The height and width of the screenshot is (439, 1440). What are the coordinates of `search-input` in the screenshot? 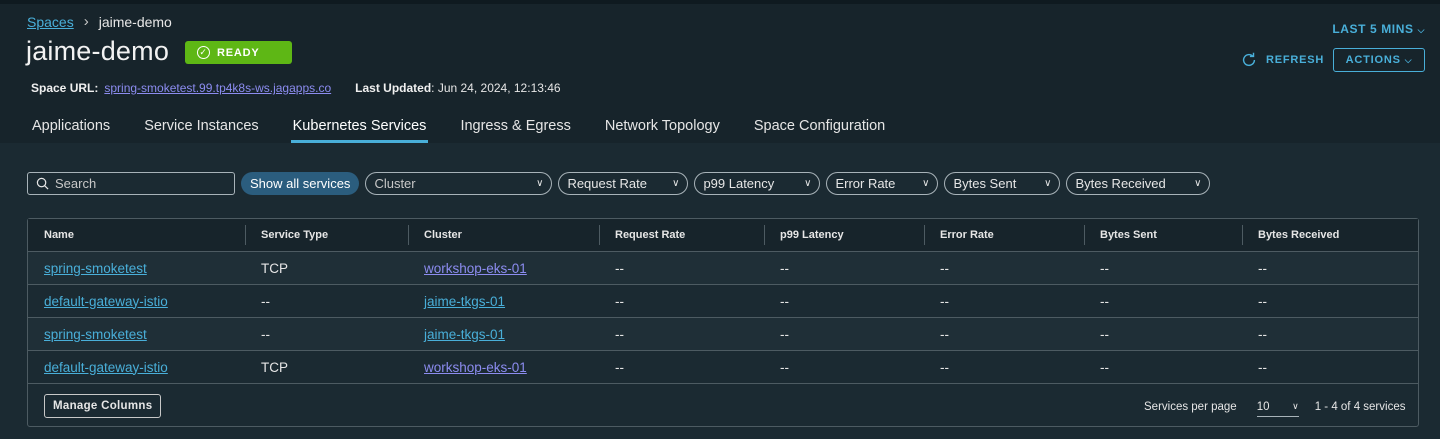 It's located at (140, 183).